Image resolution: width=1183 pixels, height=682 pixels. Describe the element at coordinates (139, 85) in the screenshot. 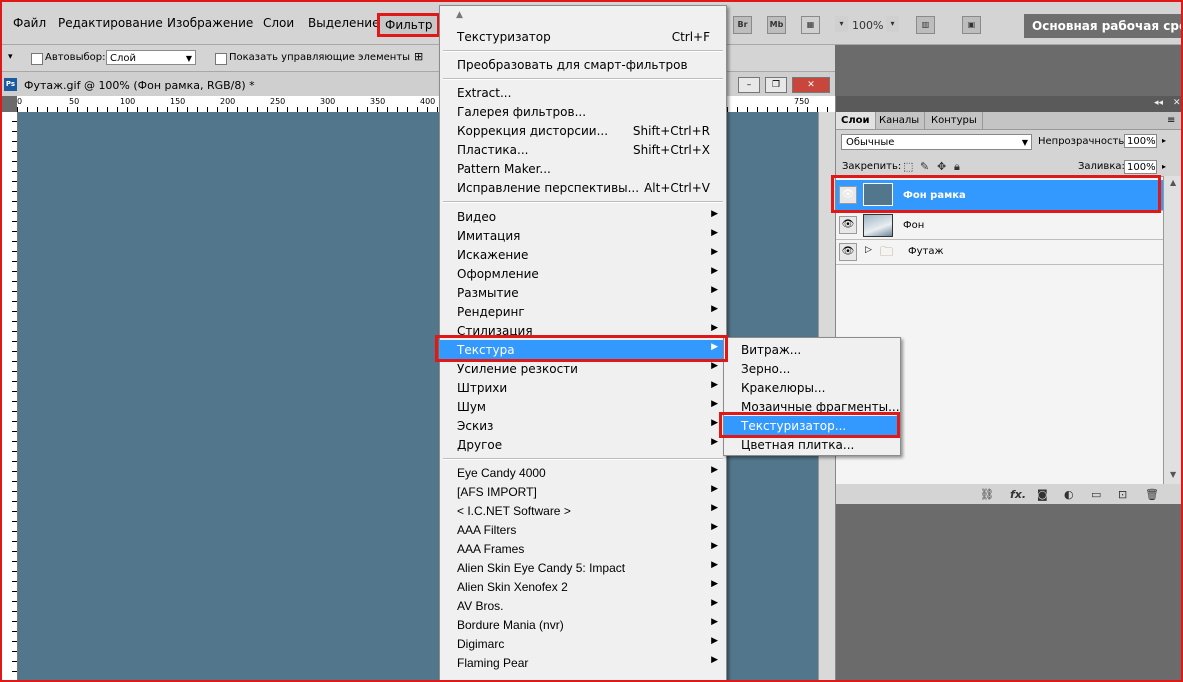

I see `document-title: Футаж.gif @ 100% (Фон рамка, RGB/8) *` at that location.